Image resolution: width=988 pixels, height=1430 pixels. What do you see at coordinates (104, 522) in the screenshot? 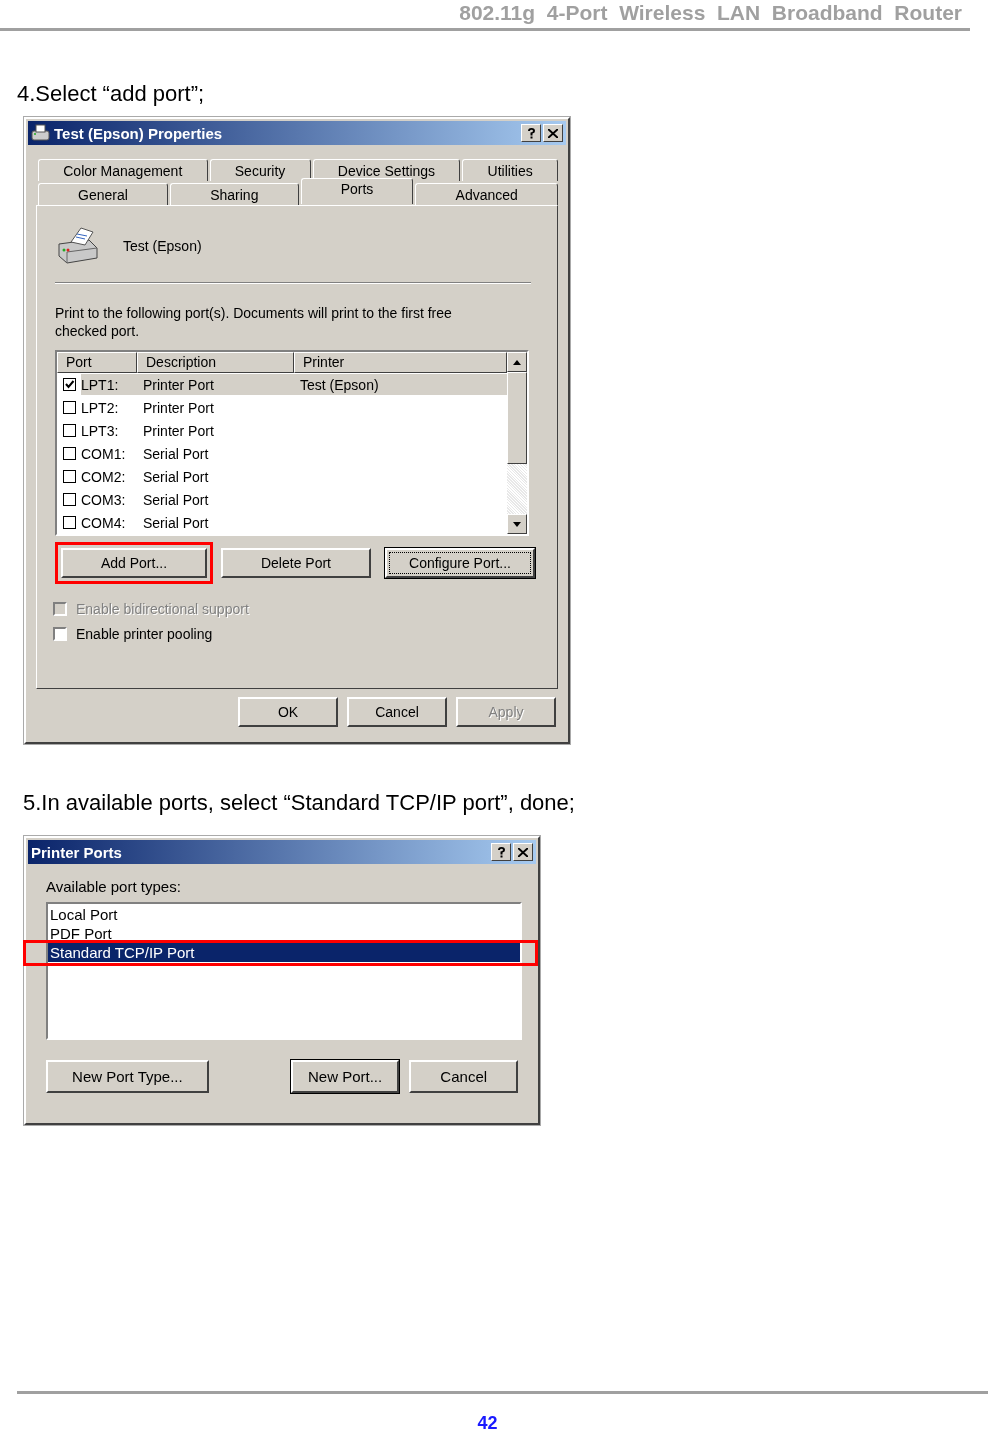
I see `port-name: COM4:` at bounding box center [104, 522].